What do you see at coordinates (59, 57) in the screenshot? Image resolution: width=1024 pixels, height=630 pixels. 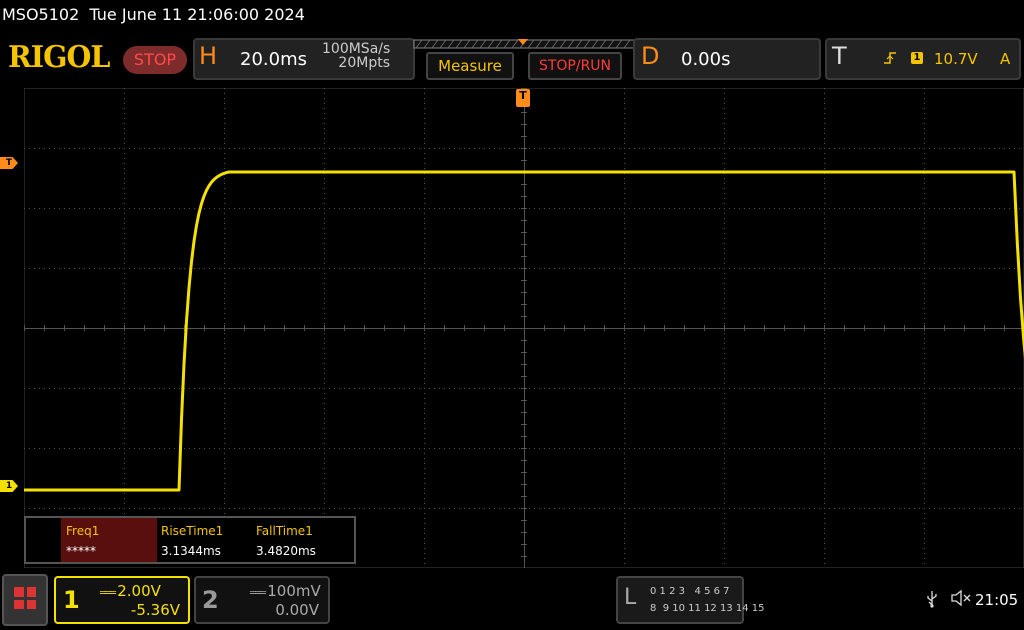 I see `rigol-logo: RIGOL` at bounding box center [59, 57].